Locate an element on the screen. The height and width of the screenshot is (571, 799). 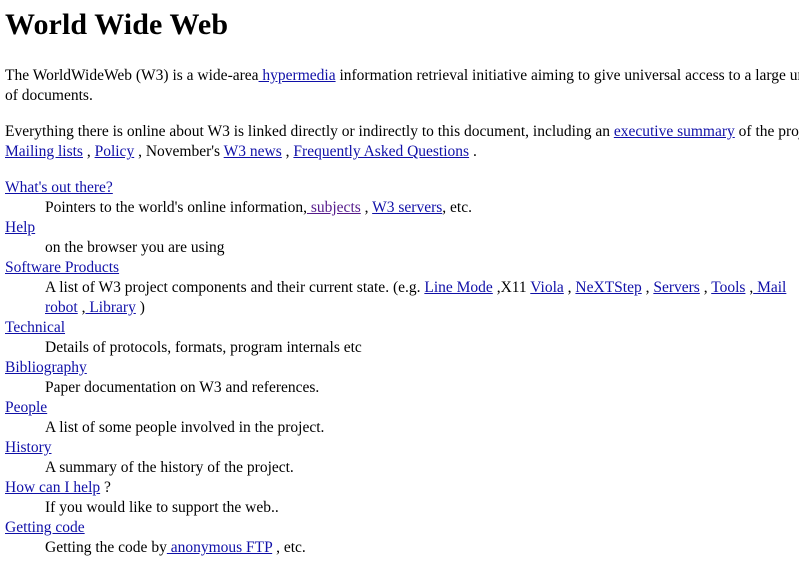
period: . is located at coordinates (473, 151).